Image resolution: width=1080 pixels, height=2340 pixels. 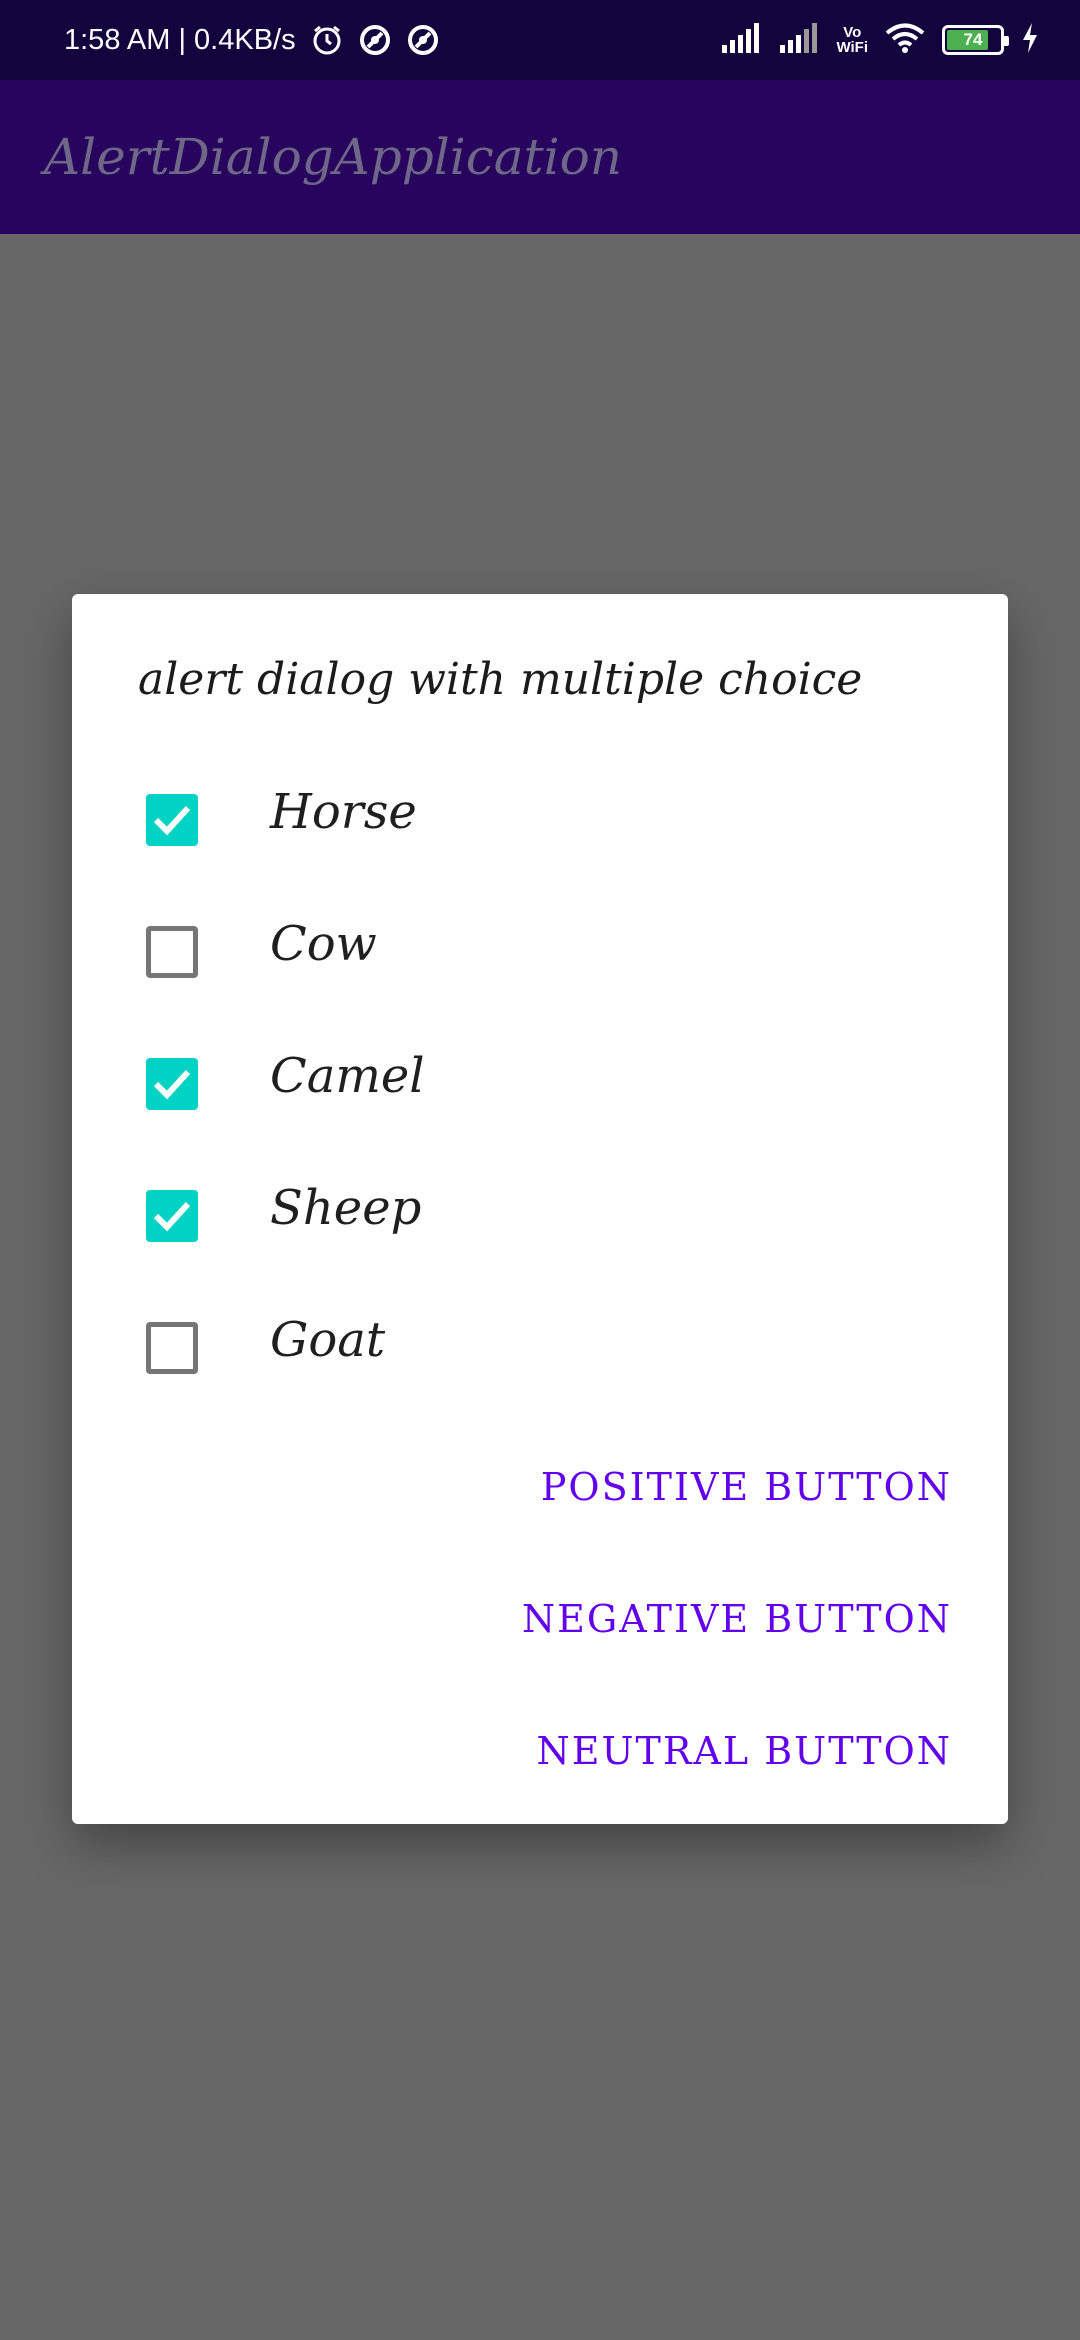 I want to click on option-horse: Horse, so click(x=540, y=816).